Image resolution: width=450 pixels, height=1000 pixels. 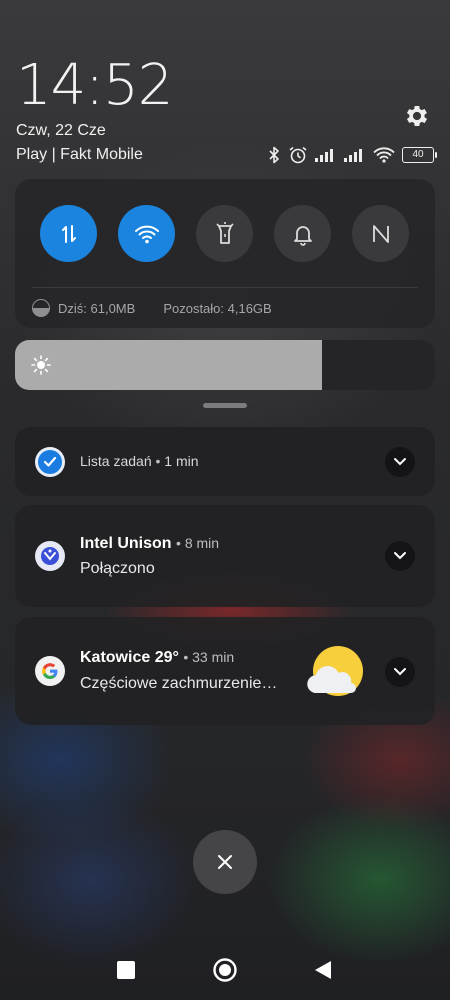 I want to click on divider, so click(x=225, y=287).